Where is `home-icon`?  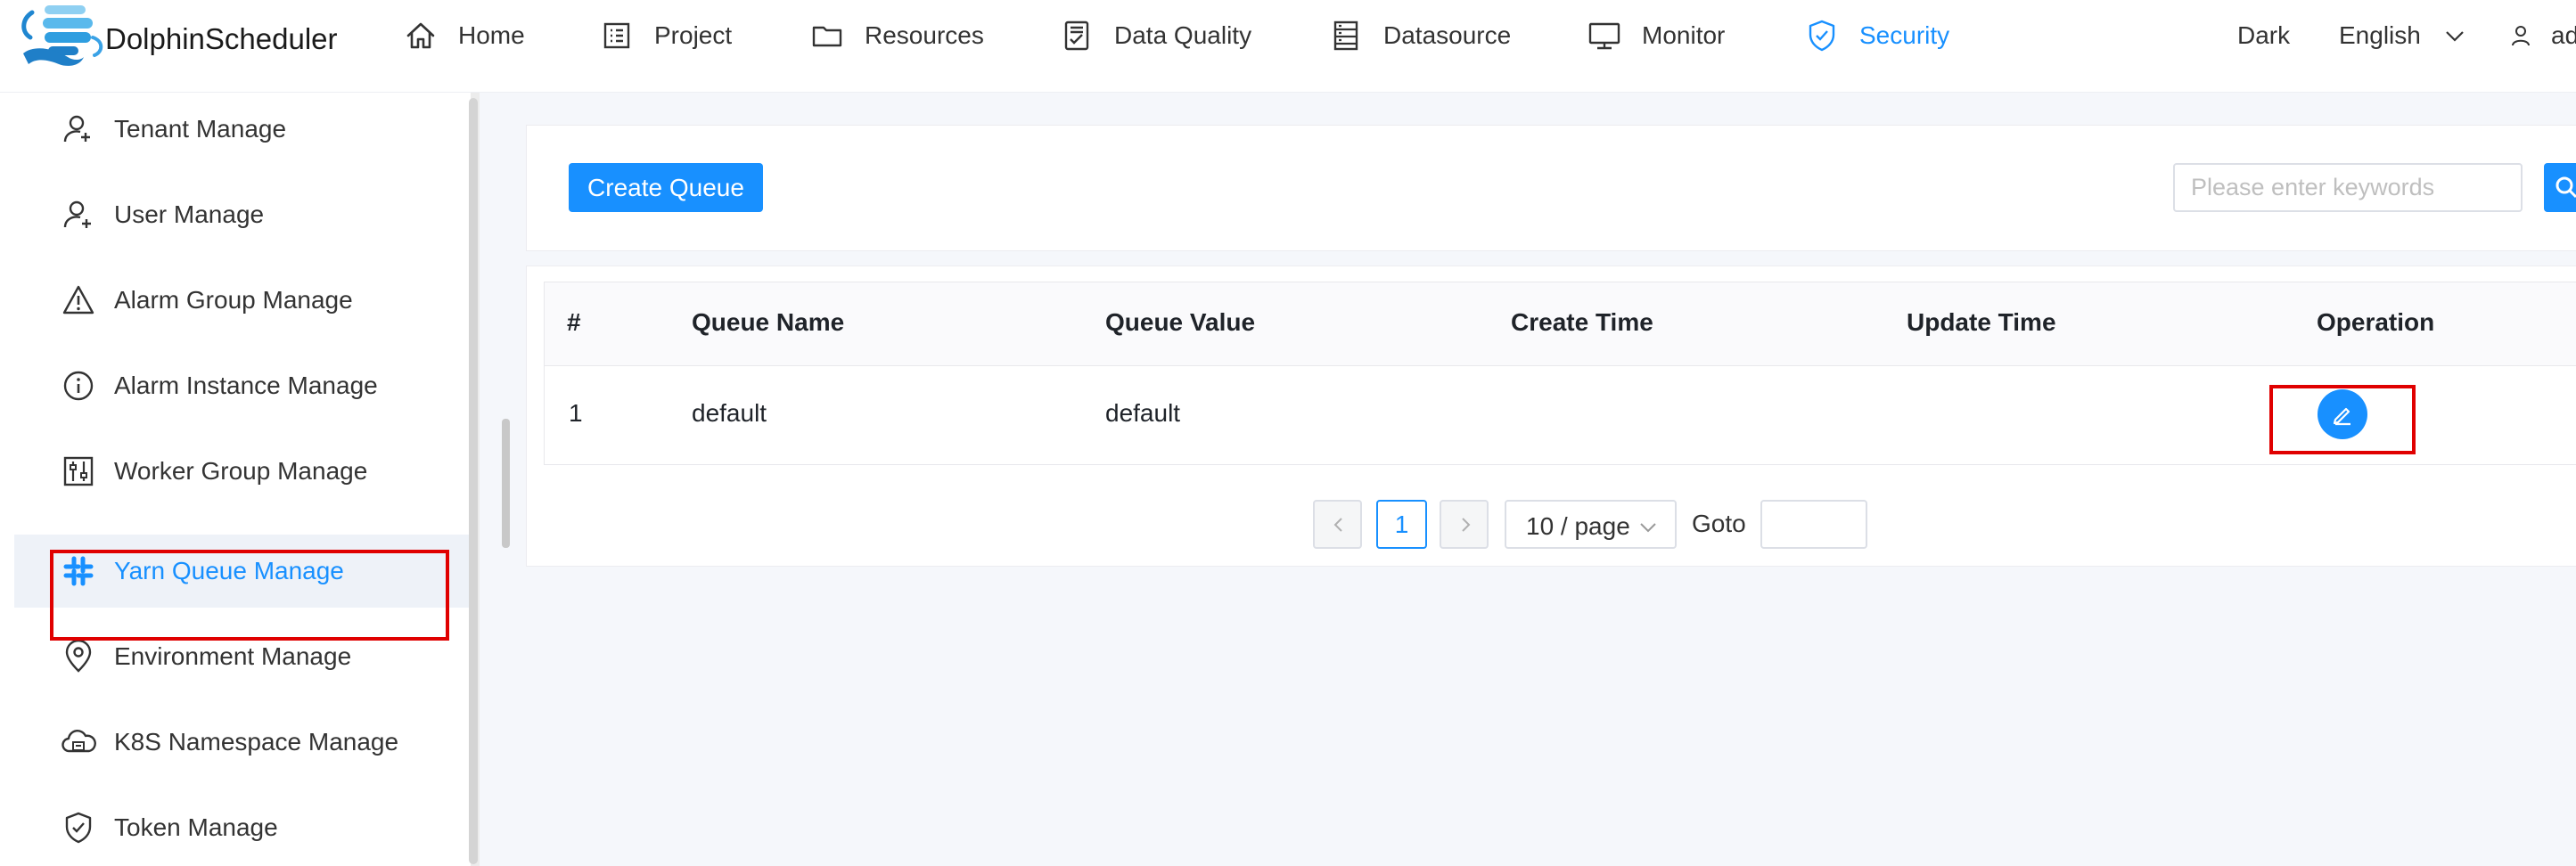 home-icon is located at coordinates (420, 35).